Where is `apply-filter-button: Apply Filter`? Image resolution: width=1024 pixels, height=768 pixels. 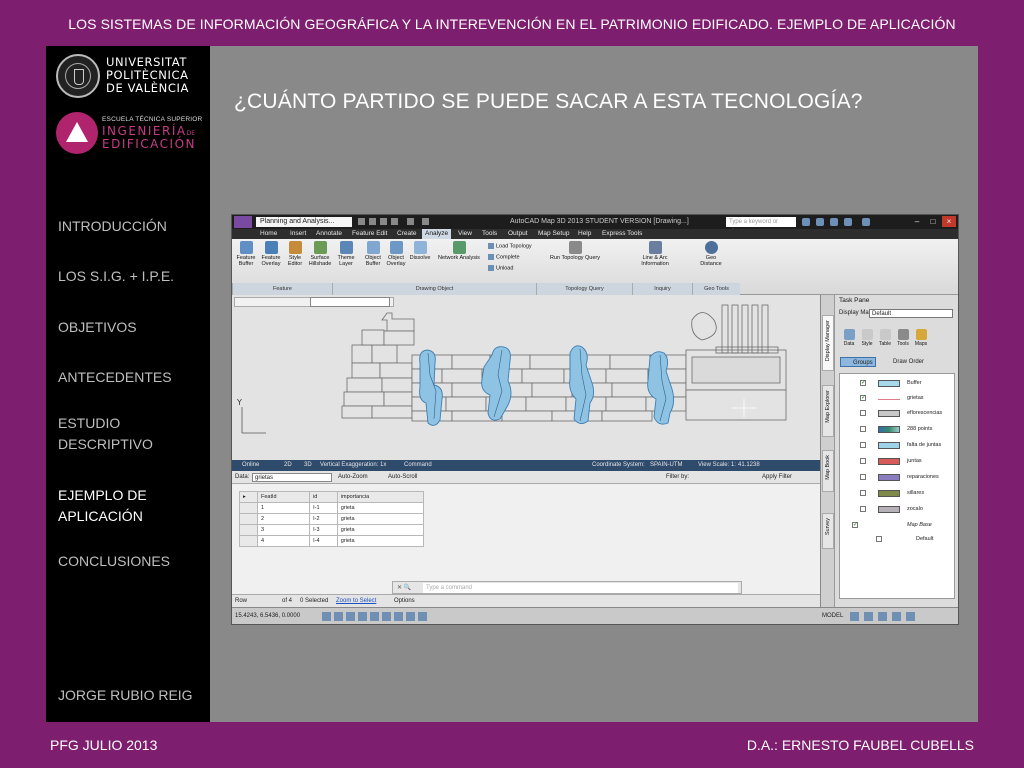
apply-filter-button: Apply Filter is located at coordinates (777, 477).